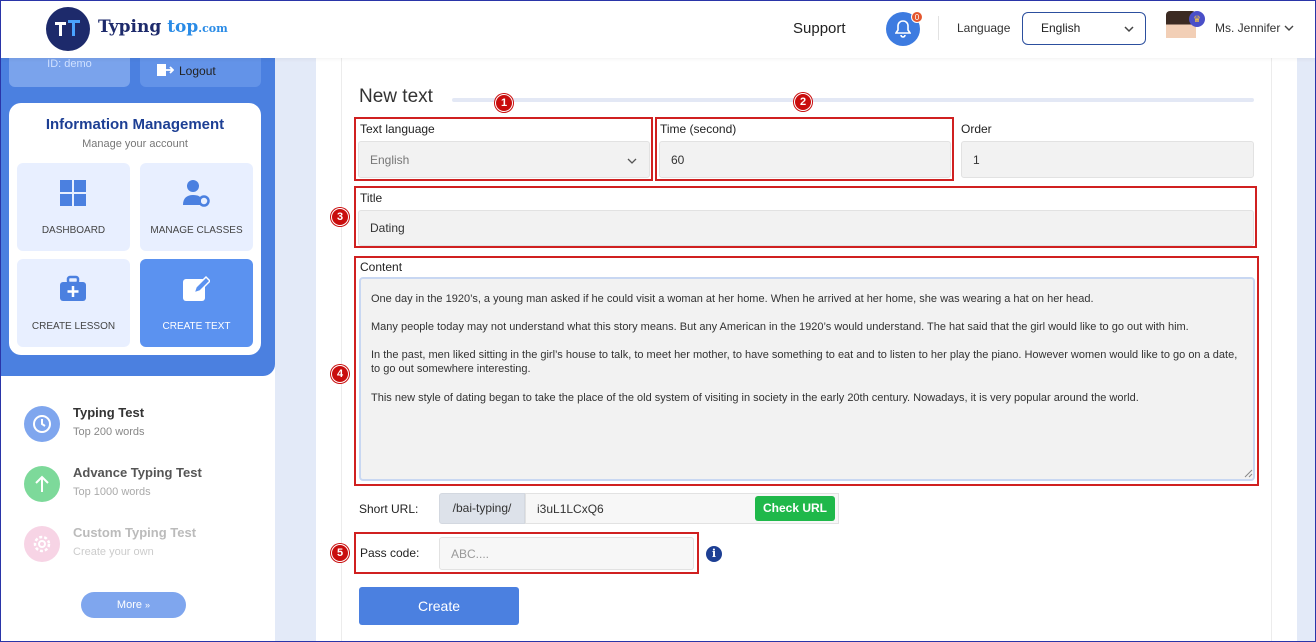  What do you see at coordinates (340, 553) in the screenshot?
I see `annotation-marker-5: 5` at bounding box center [340, 553].